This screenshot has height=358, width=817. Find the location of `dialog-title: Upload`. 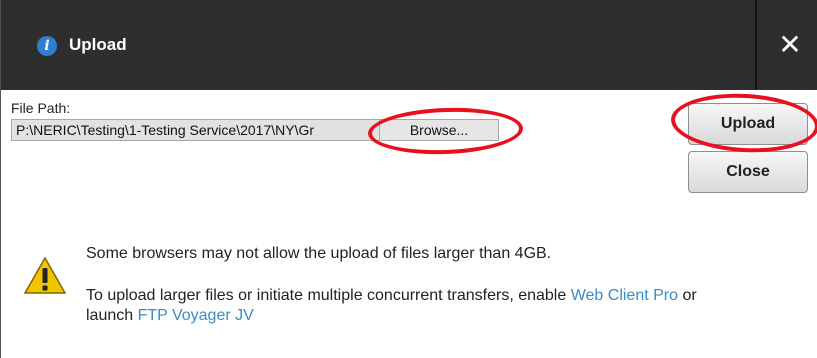

dialog-title: Upload is located at coordinates (98, 44).